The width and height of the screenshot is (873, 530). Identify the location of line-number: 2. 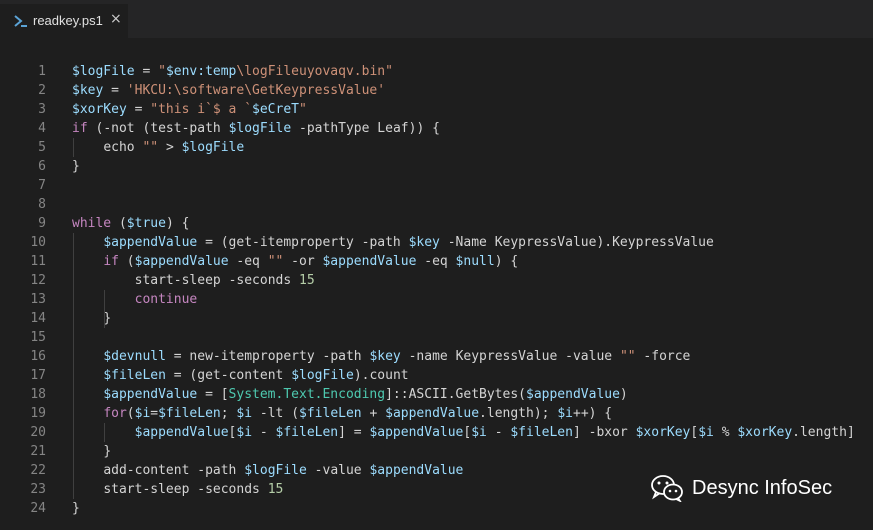
(42, 90).